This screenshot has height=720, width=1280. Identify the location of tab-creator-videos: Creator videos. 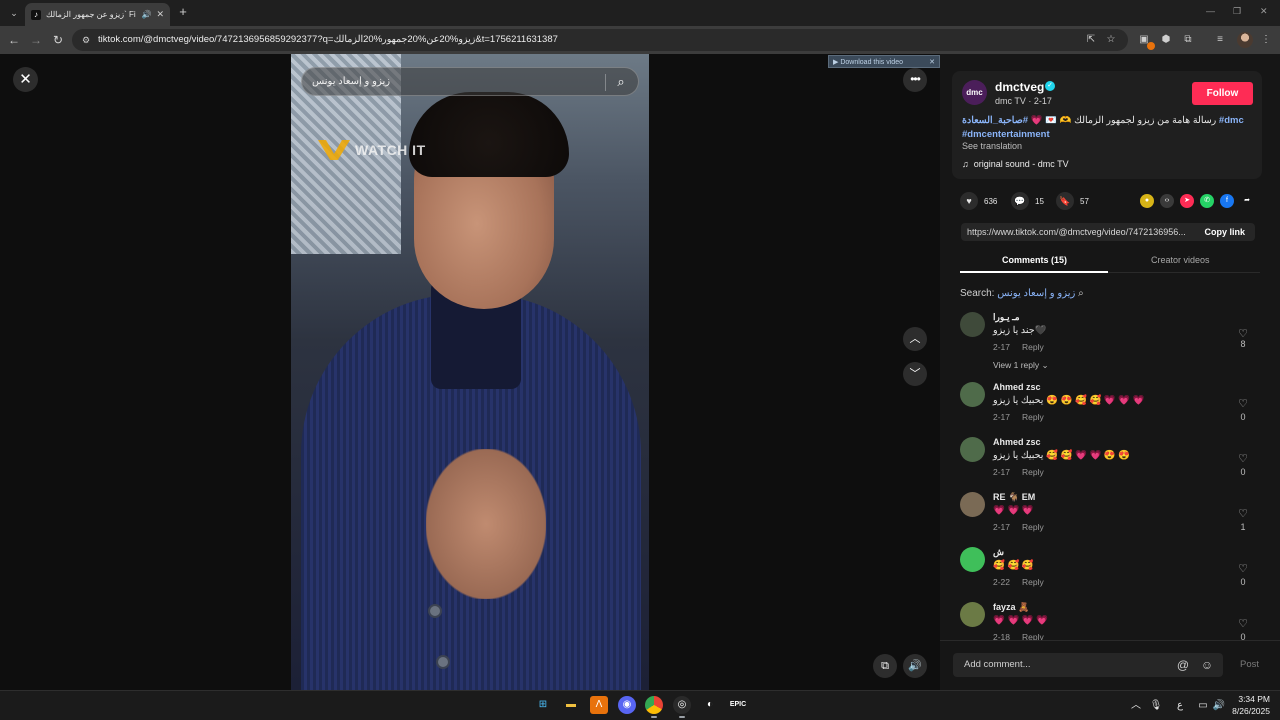
(1180, 260).